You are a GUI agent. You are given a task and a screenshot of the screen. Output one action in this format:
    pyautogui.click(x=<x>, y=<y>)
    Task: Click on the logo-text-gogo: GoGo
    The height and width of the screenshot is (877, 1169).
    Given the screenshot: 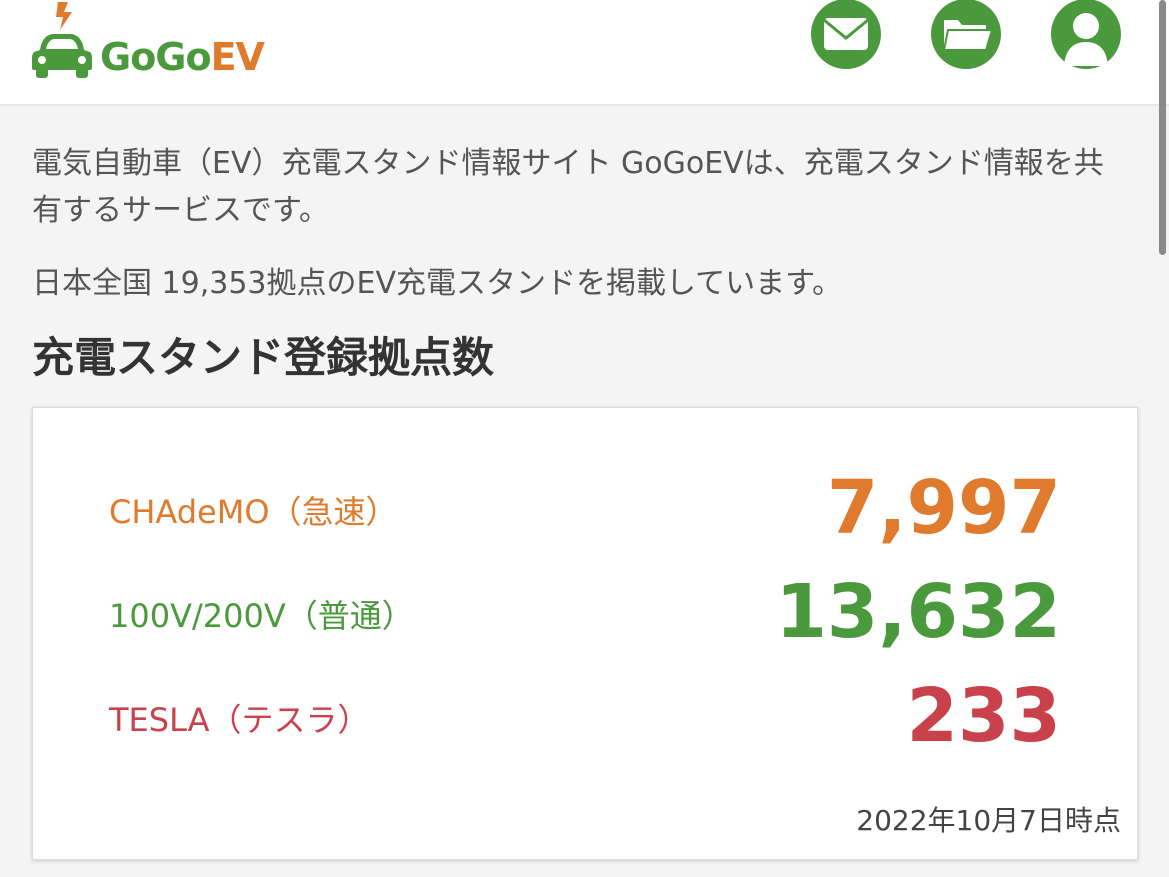 What is the action you would take?
    pyautogui.click(x=156, y=57)
    